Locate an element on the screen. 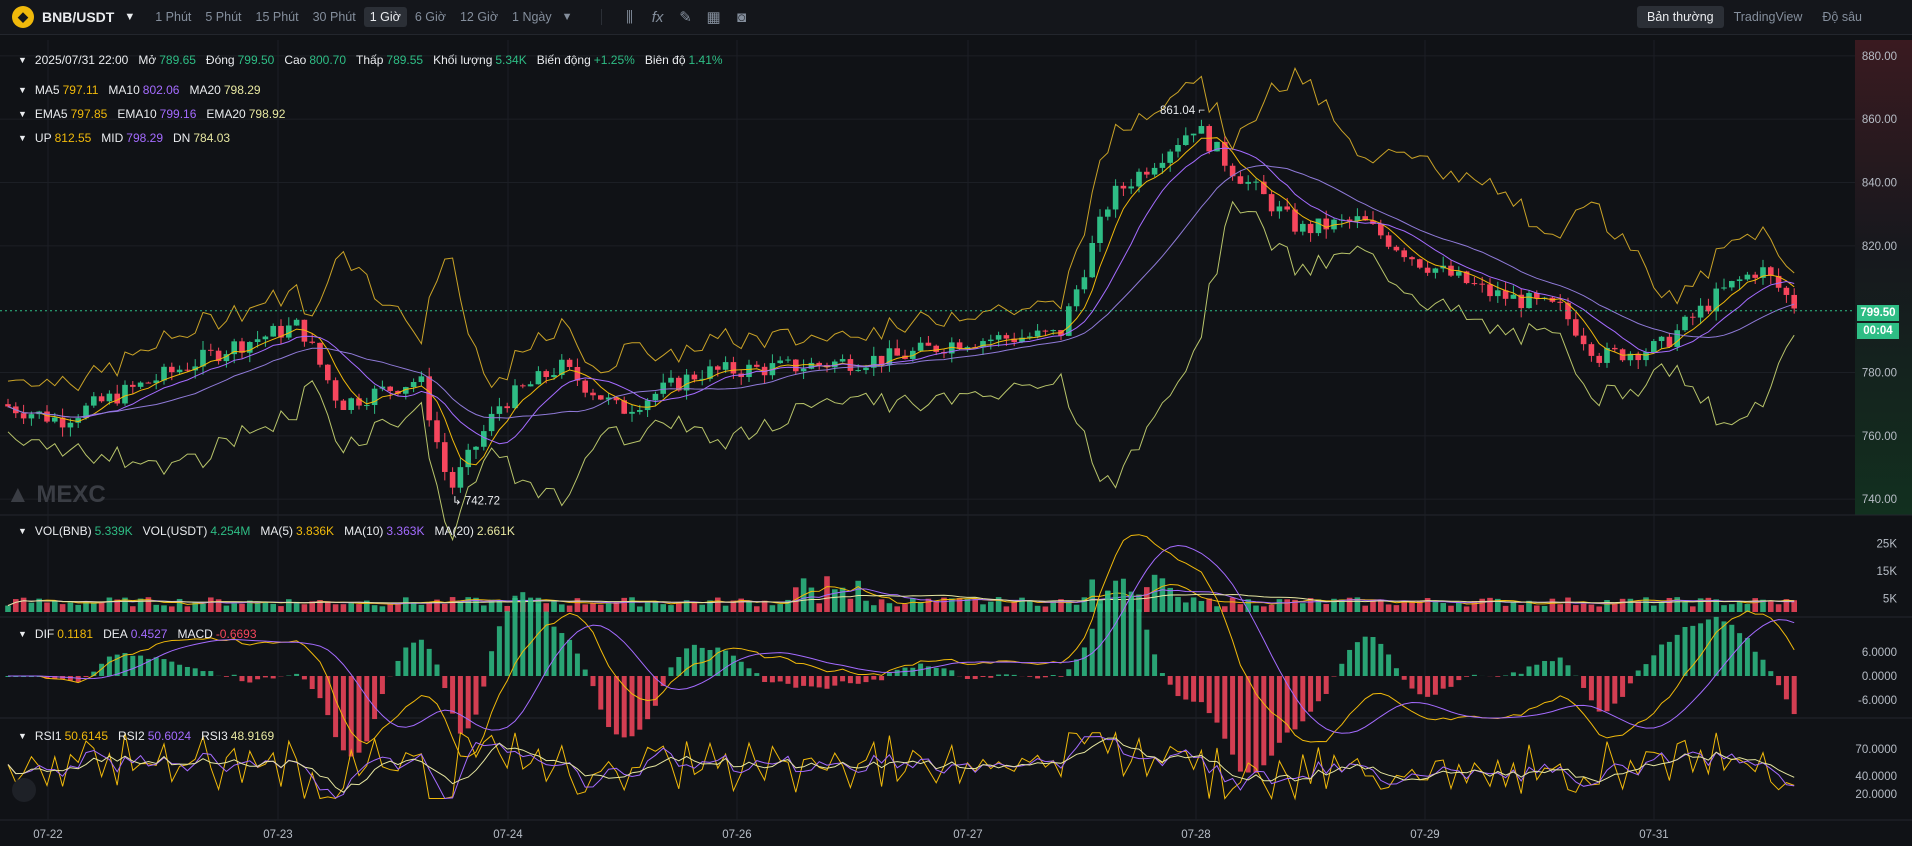 The height and width of the screenshot is (846, 1912). price-tick: 880.00 is located at coordinates (1879, 57).